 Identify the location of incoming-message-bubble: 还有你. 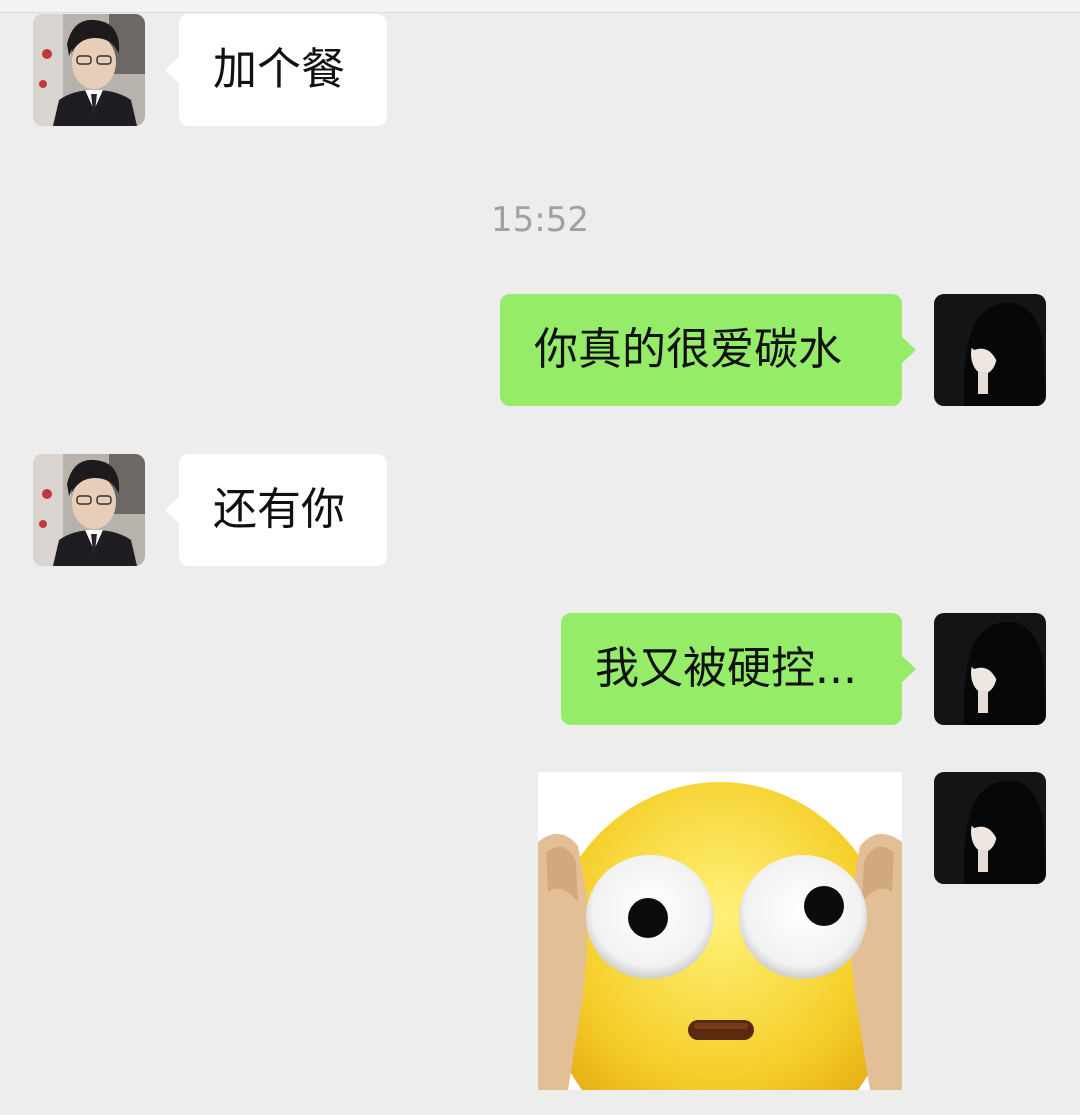
(276, 510).